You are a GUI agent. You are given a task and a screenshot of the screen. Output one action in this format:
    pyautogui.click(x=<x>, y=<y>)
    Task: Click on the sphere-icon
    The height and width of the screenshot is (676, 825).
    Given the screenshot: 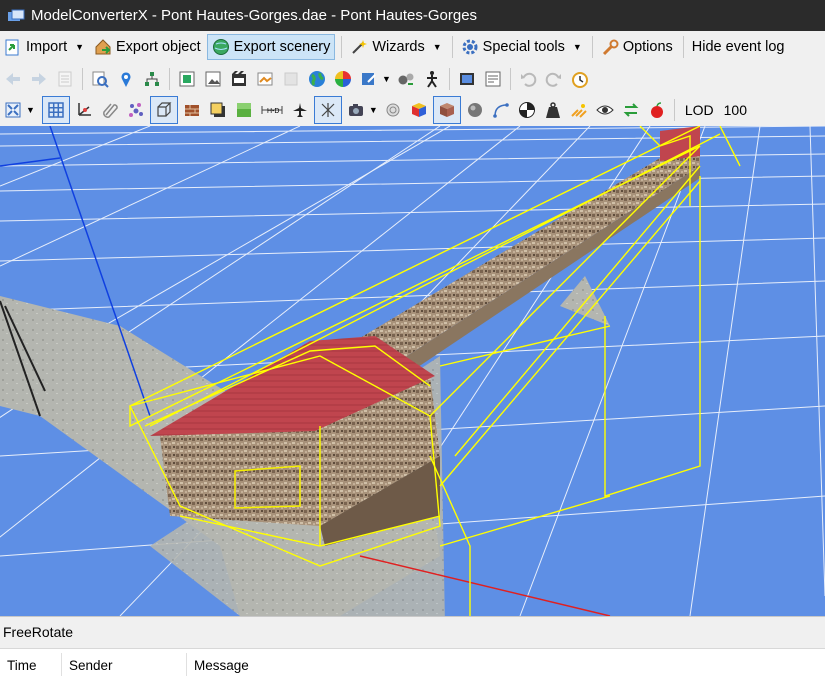 What is the action you would take?
    pyautogui.click(x=475, y=110)
    